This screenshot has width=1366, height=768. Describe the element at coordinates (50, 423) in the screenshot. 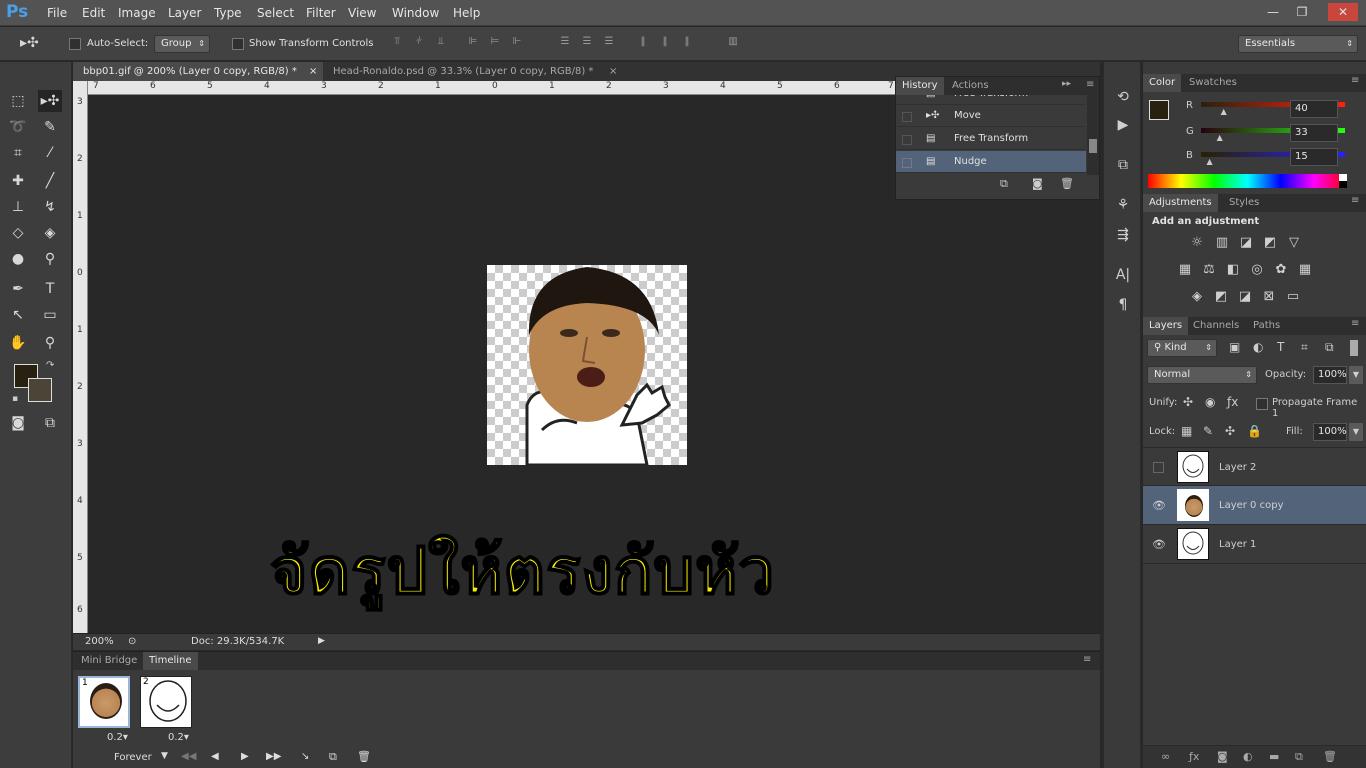

I see `screen-mode-icon: ⧉` at that location.